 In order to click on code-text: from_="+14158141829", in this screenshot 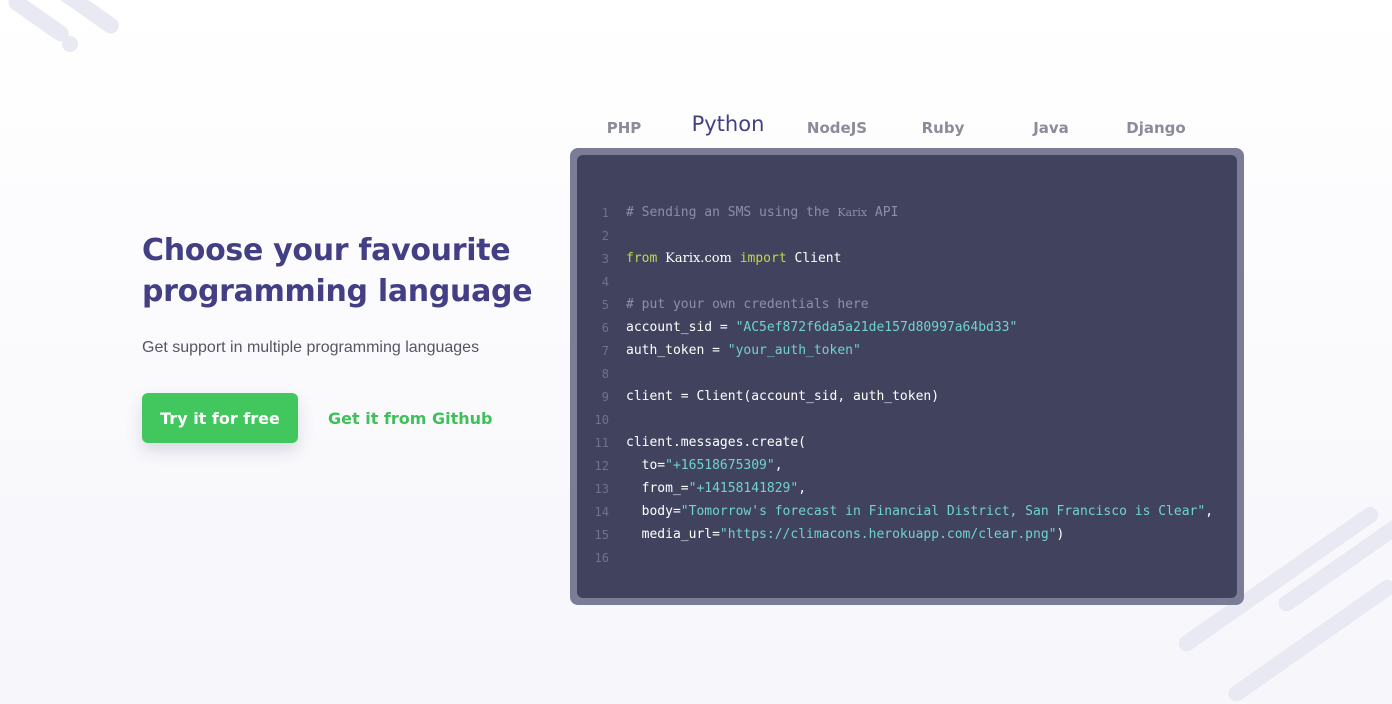, I will do `click(716, 488)`.